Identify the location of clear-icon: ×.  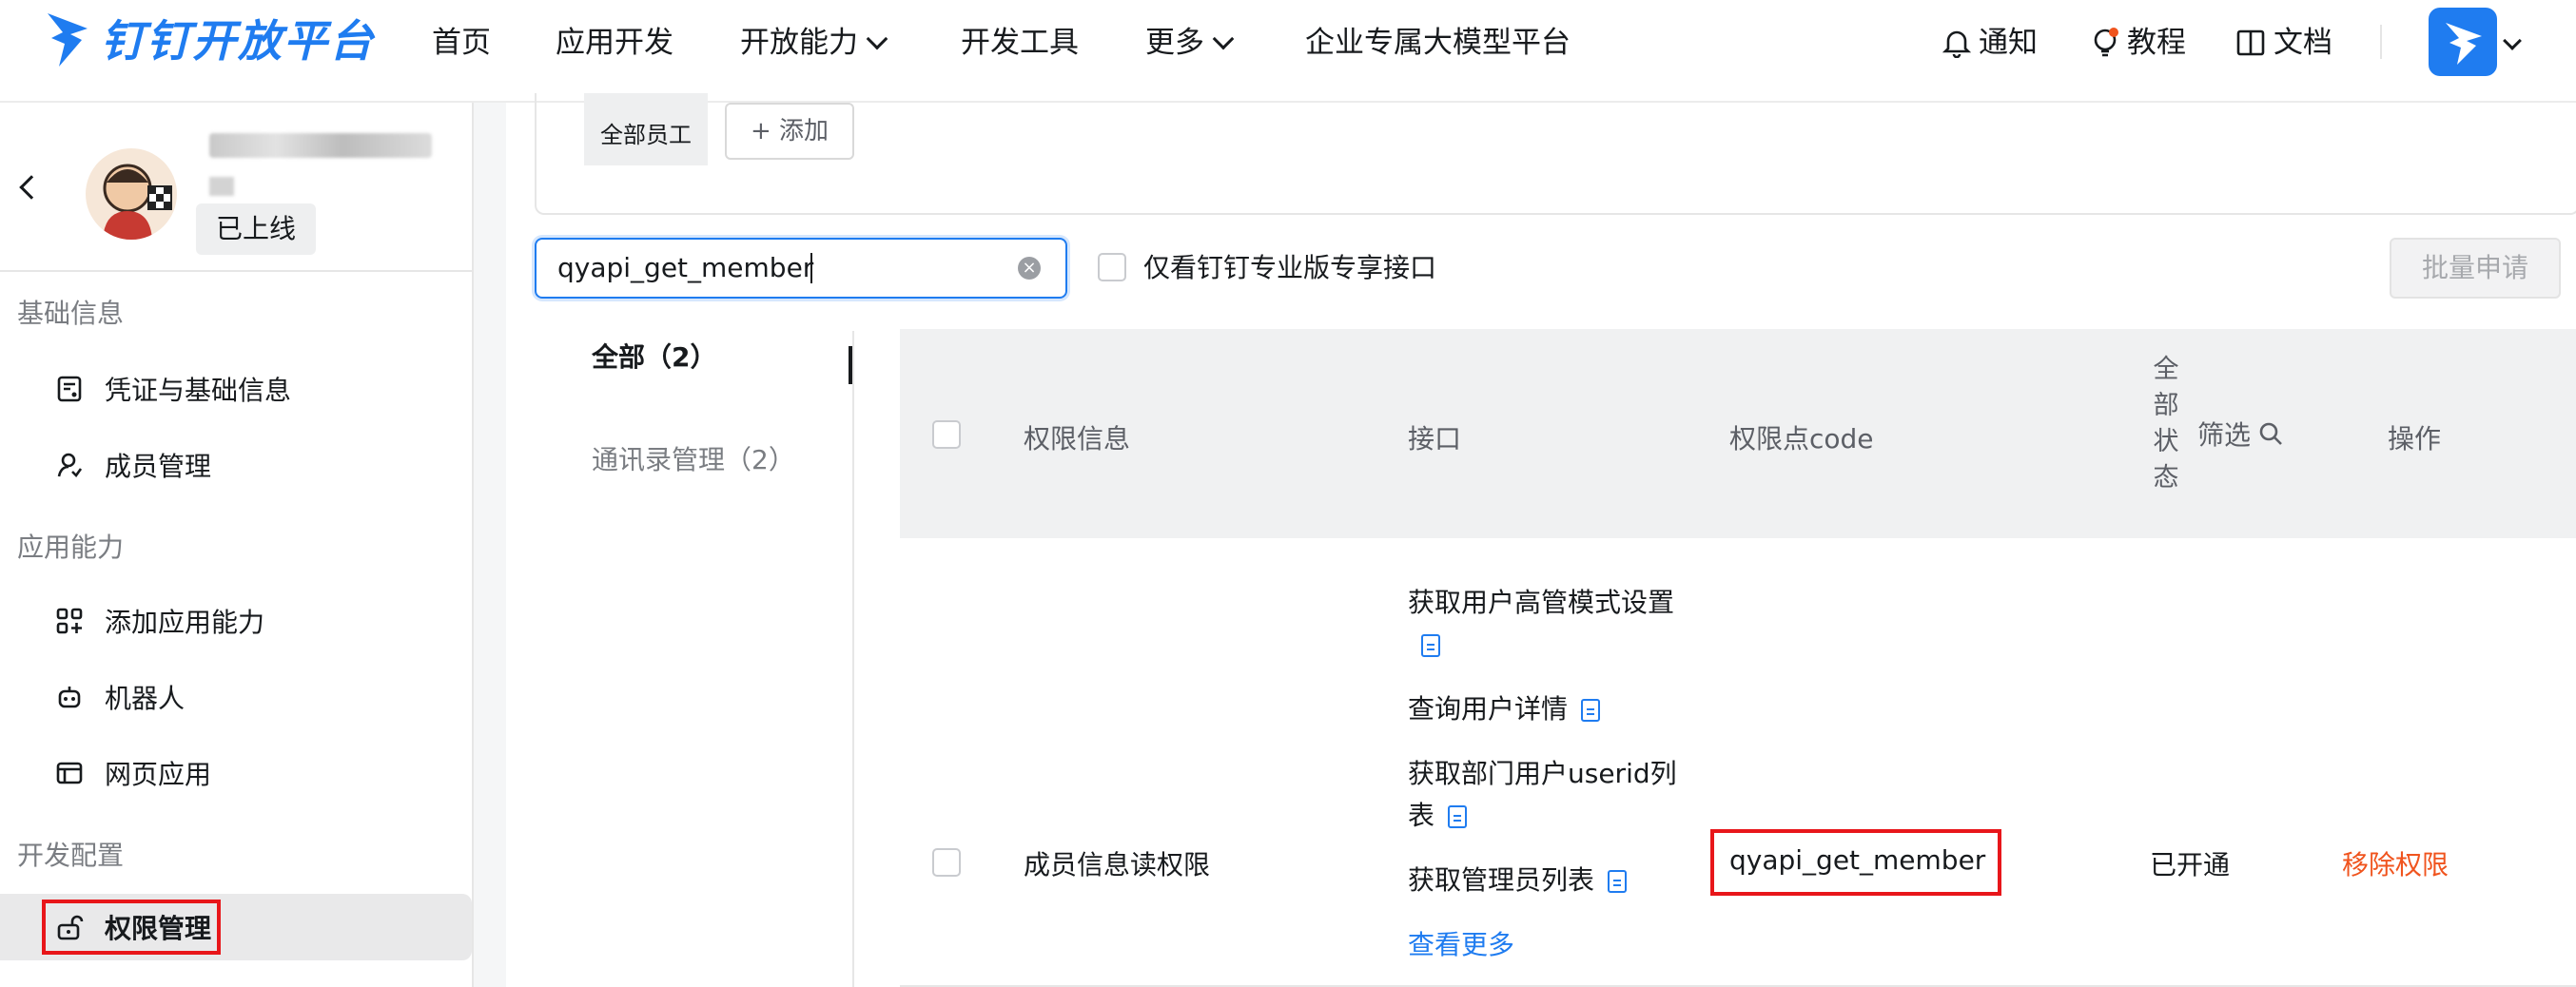
(1029, 268).